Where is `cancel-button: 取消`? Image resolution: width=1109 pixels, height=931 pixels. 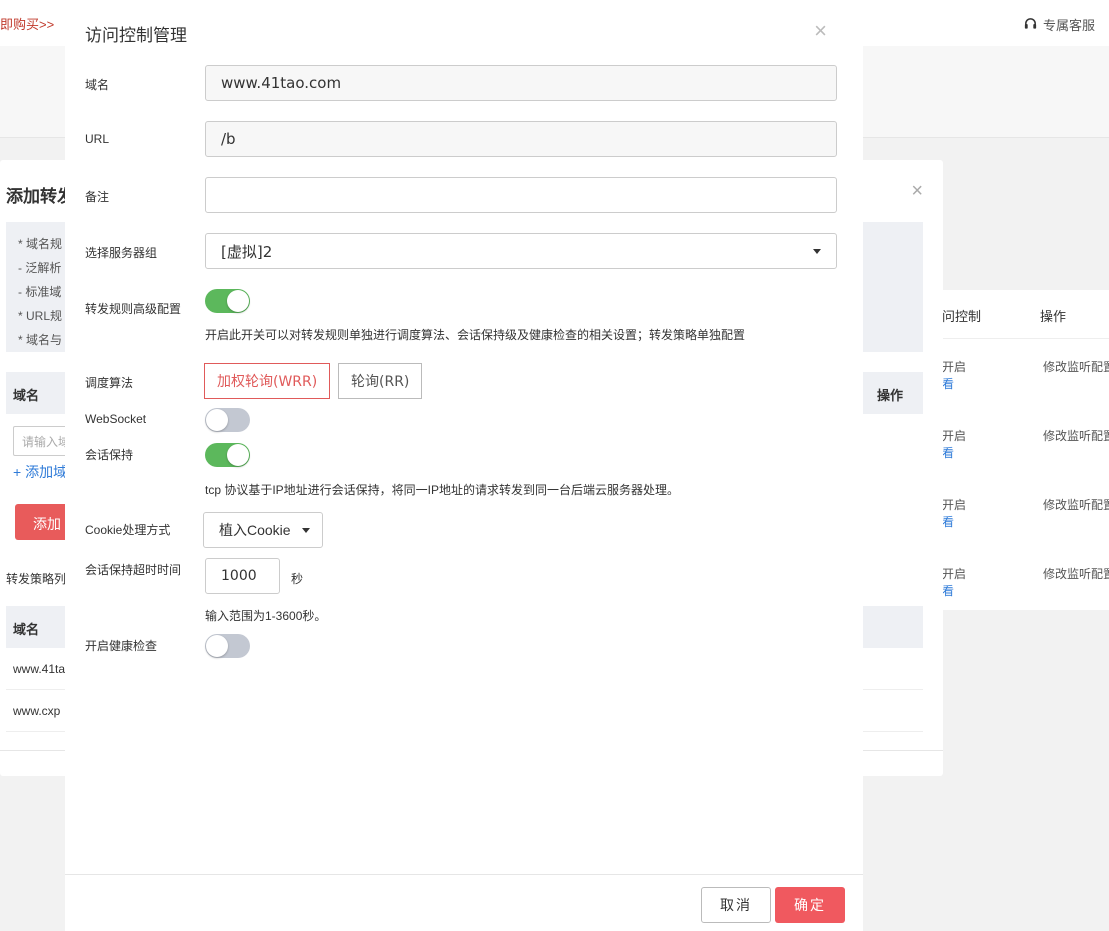
cancel-button: 取消 is located at coordinates (736, 905).